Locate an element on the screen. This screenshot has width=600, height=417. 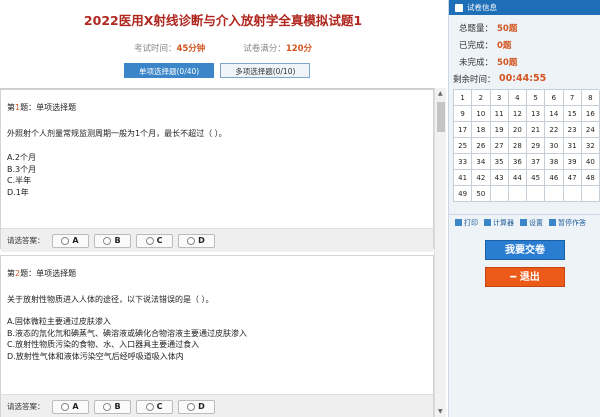
question-1-answer-c: C is located at coordinates (154, 240).